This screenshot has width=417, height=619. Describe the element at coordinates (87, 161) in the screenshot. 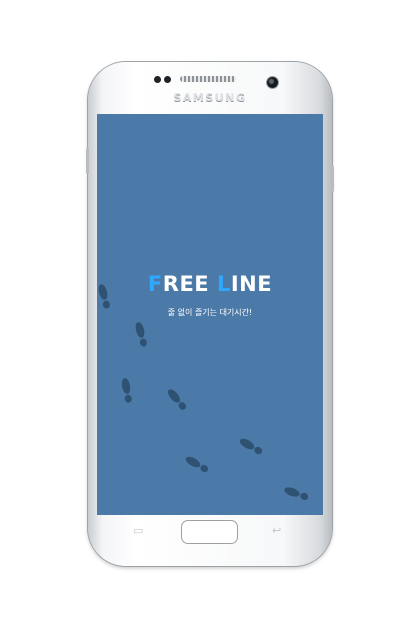

I see `volume-button` at that location.